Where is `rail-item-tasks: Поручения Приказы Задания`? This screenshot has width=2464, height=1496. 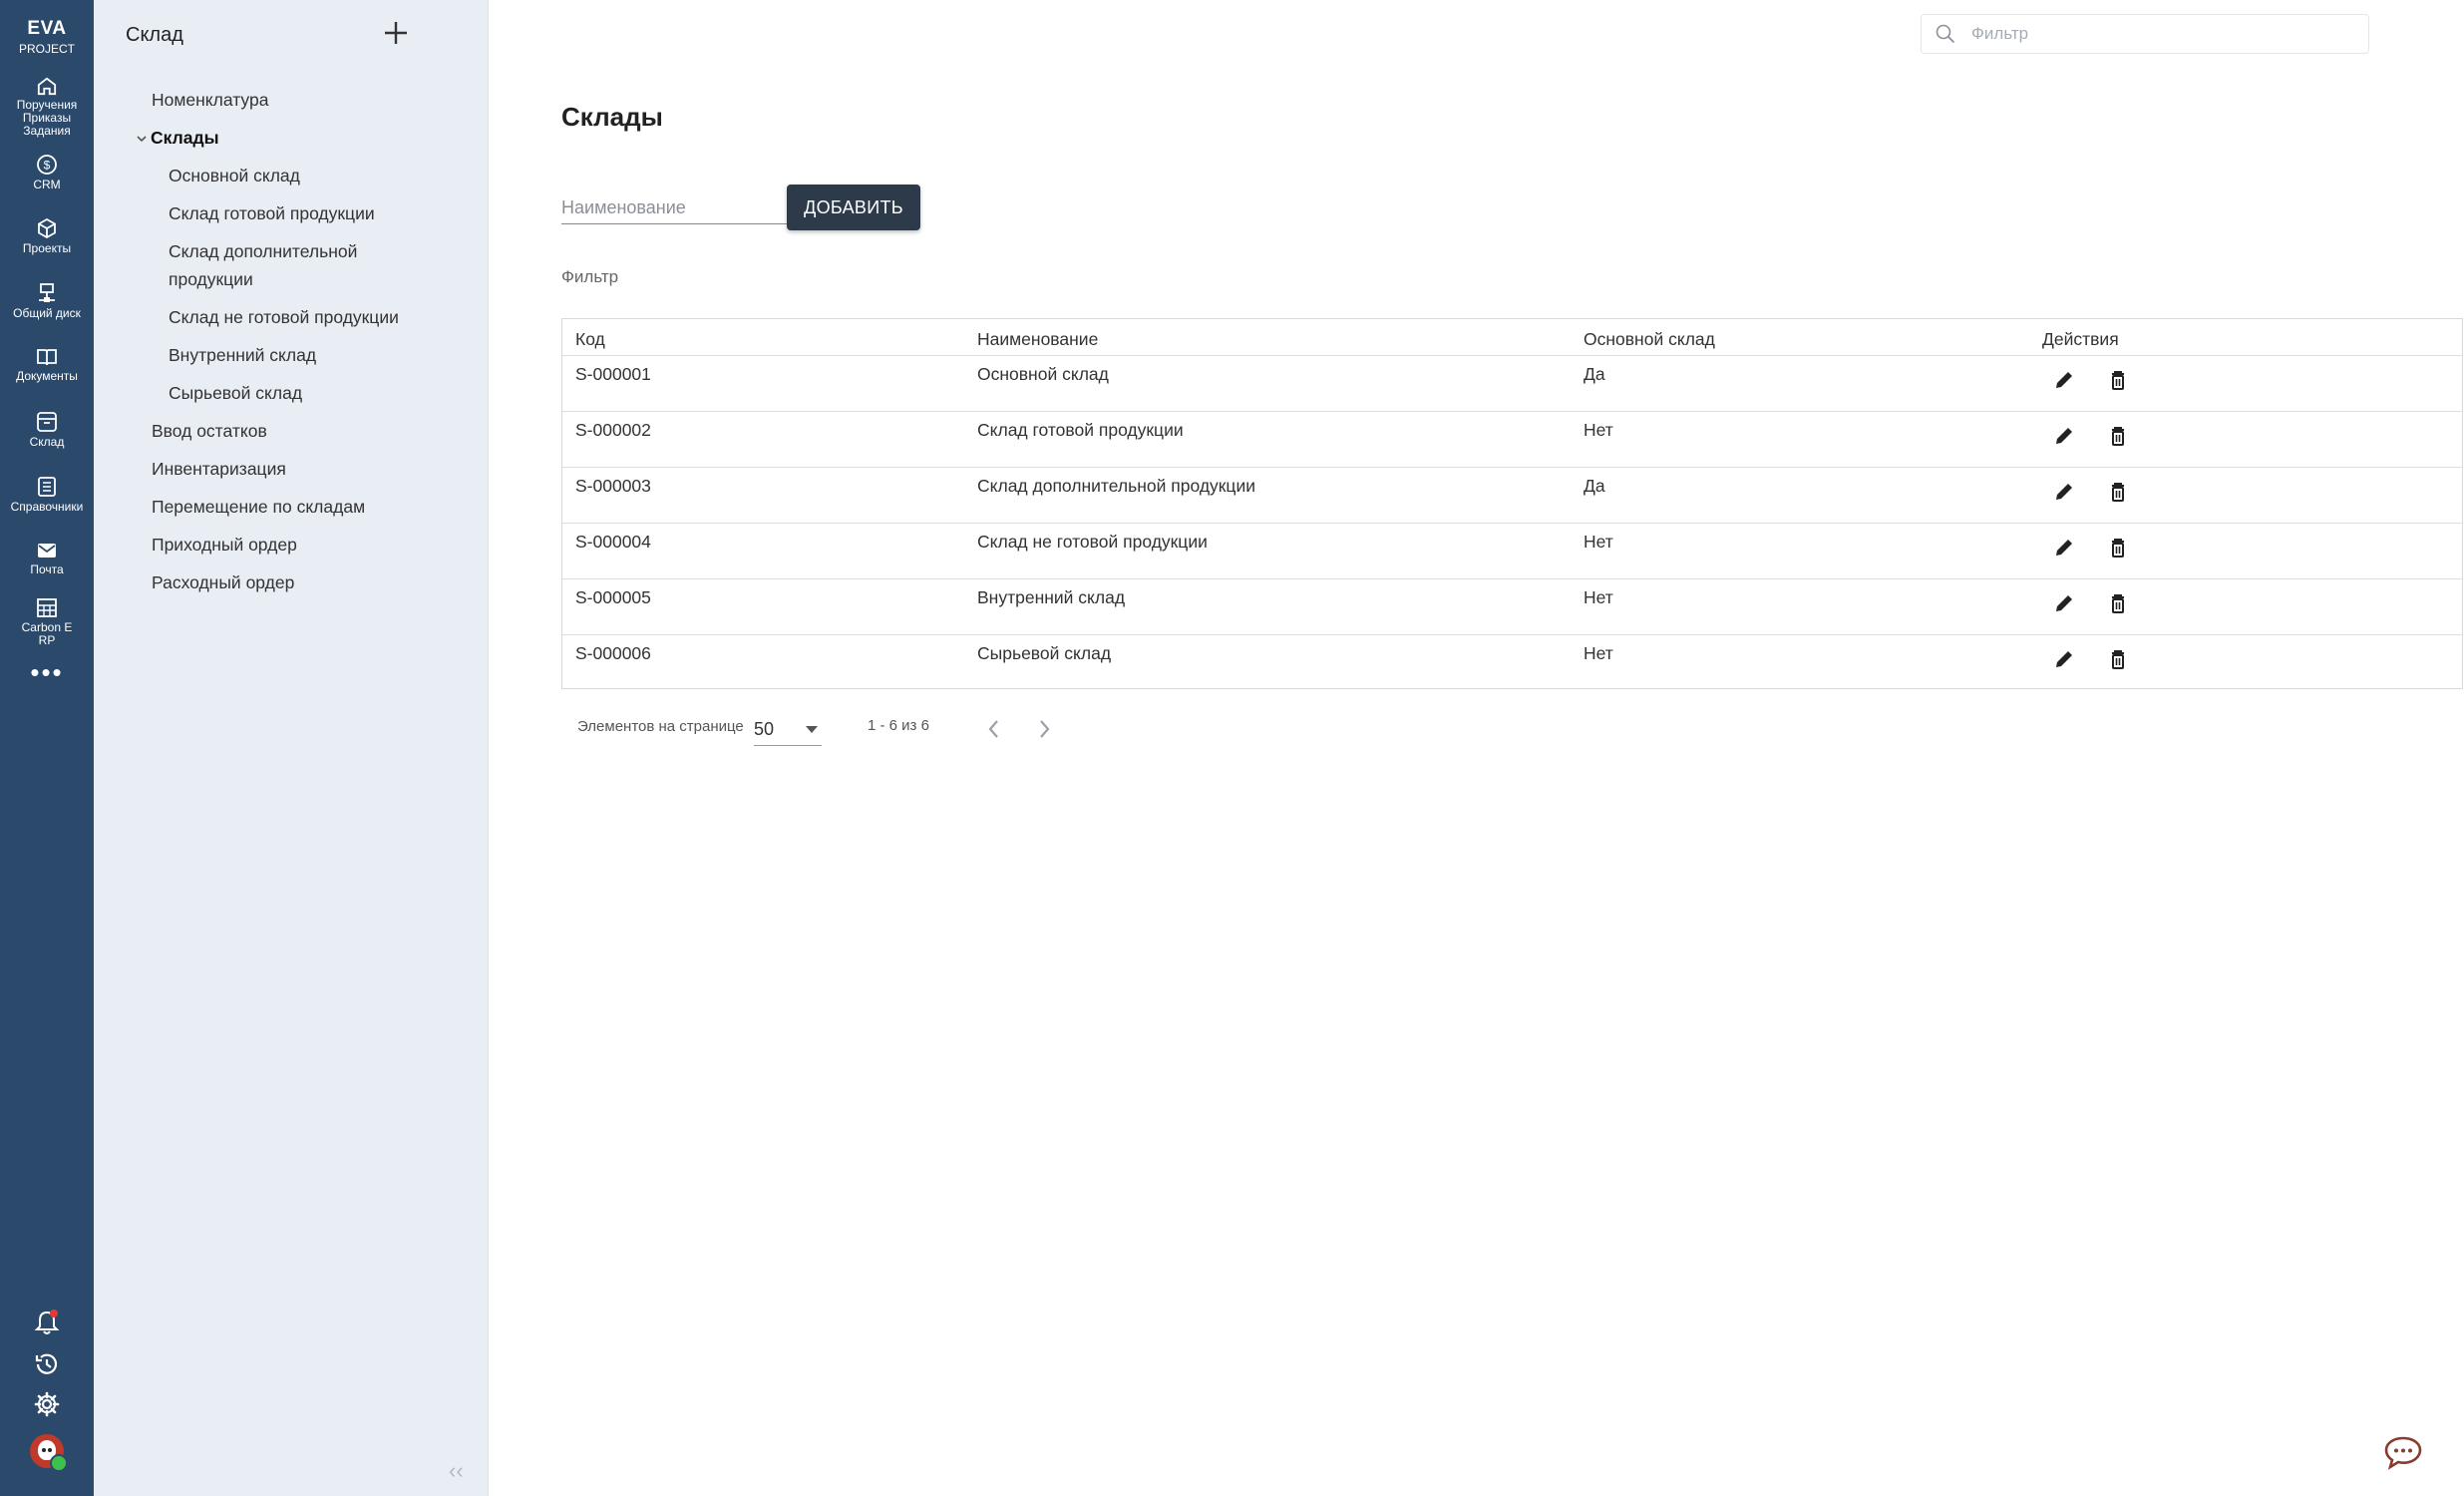 rail-item-tasks: Поручения Приказы Задания is located at coordinates (47, 107).